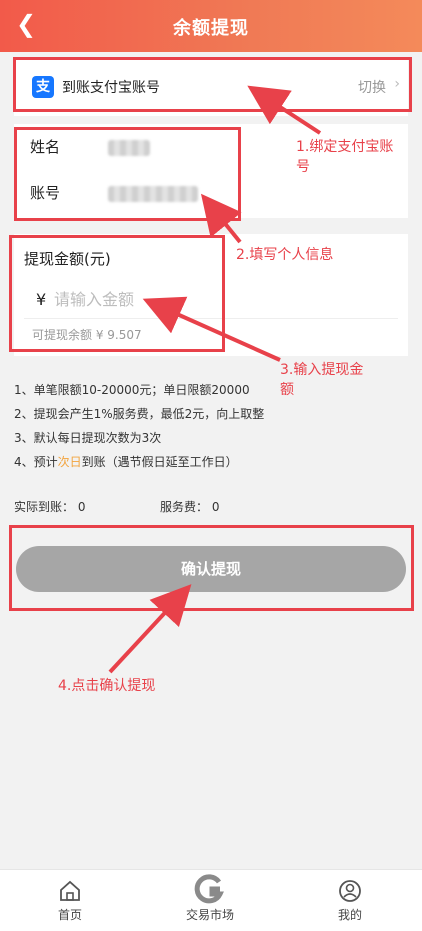  What do you see at coordinates (344, 157) in the screenshot?
I see `annotation-note-1: 1.绑定支付宝账 号` at bounding box center [344, 157].